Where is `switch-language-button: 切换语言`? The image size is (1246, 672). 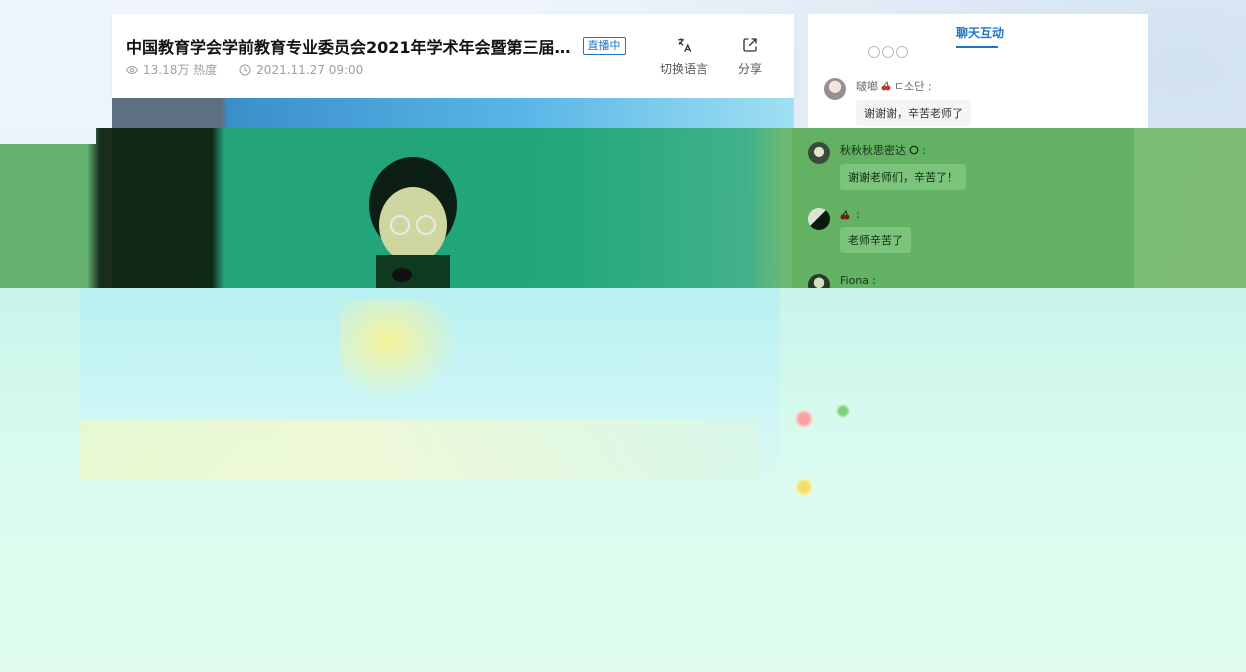
switch-language-button: 切换语言 is located at coordinates (684, 56).